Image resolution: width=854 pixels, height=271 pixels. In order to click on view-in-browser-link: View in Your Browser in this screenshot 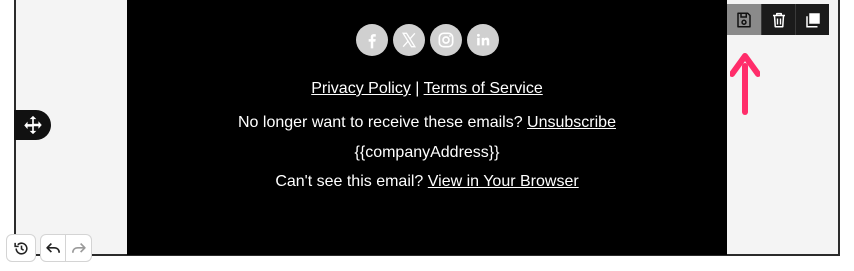, I will do `click(503, 181)`.